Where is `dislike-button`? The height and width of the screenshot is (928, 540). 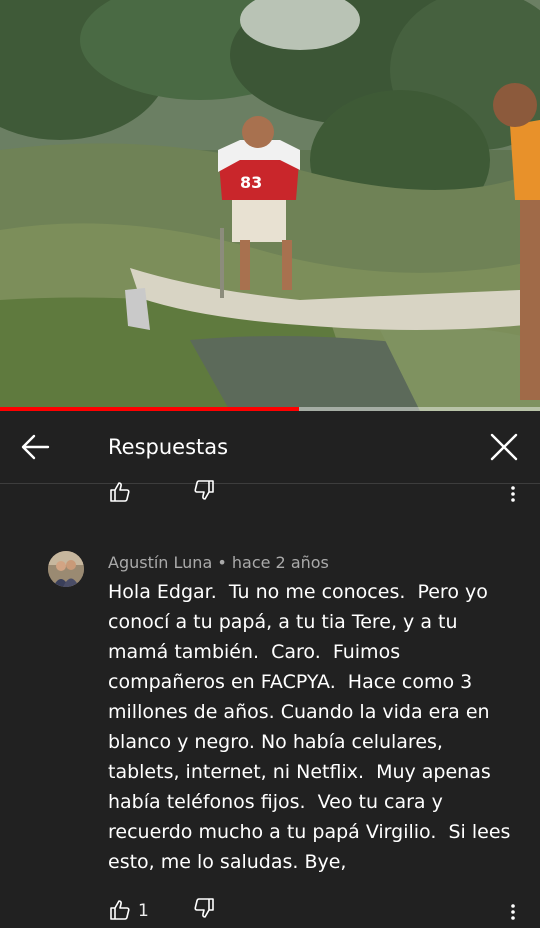 dislike-button is located at coordinates (205, 491).